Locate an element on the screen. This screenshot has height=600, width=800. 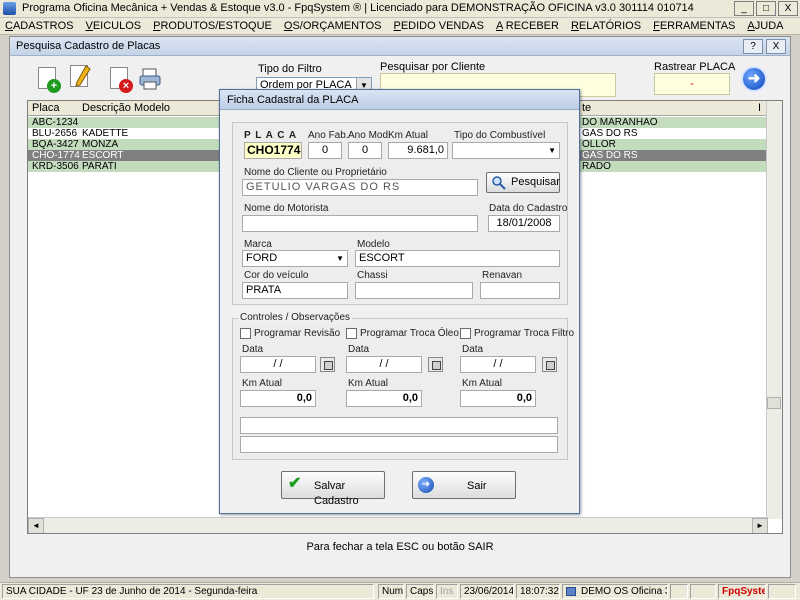
close-window-button: X is located at coordinates (776, 46).